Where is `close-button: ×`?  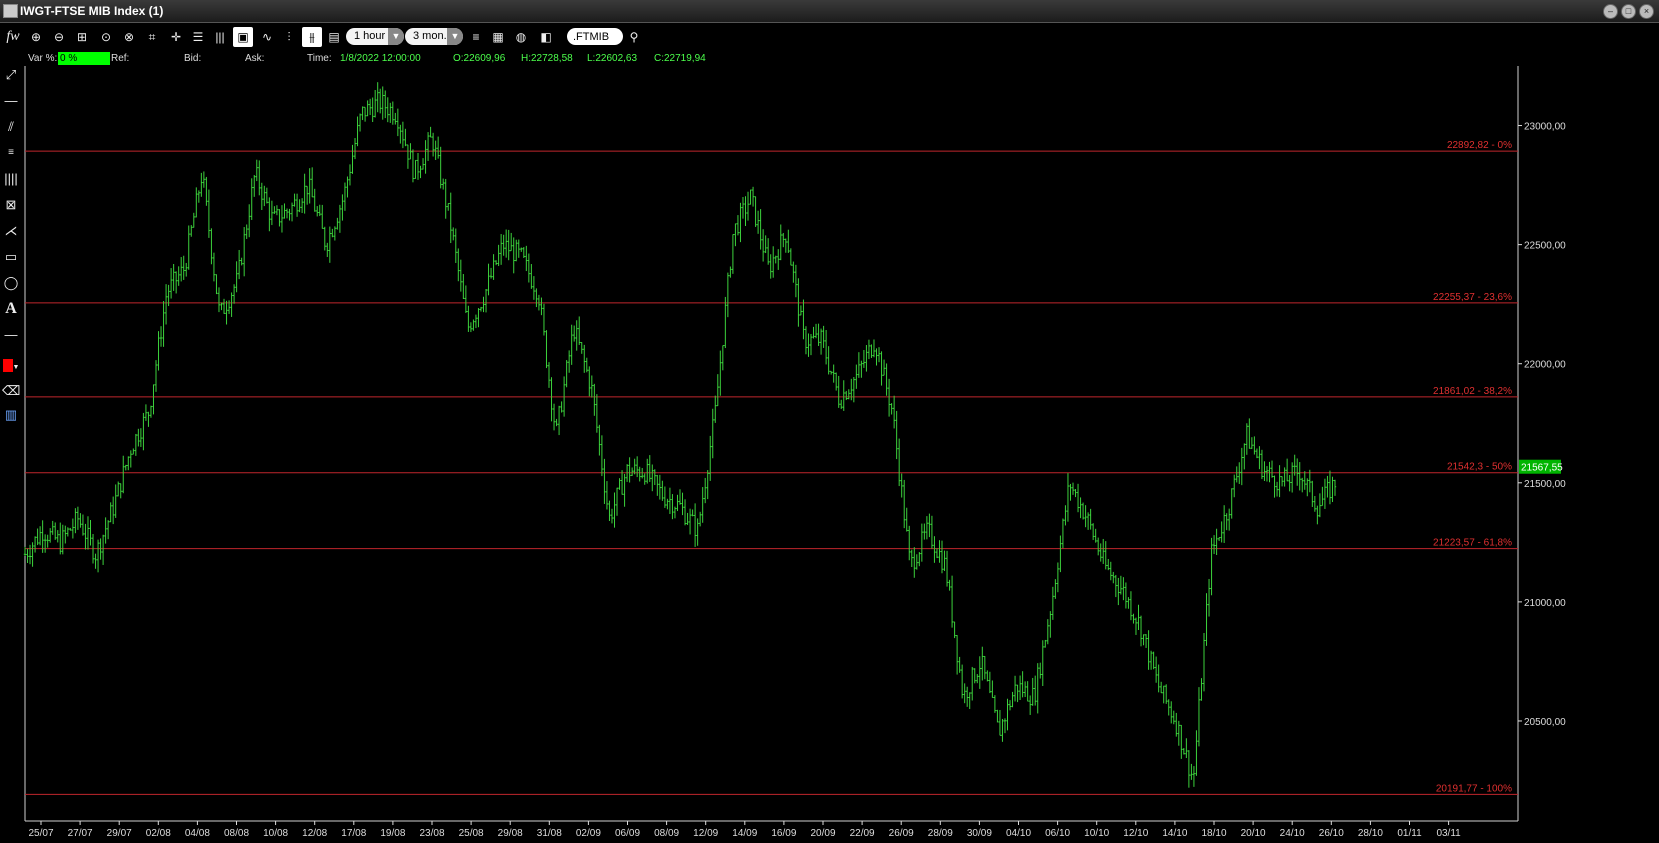
close-button: × is located at coordinates (1646, 11).